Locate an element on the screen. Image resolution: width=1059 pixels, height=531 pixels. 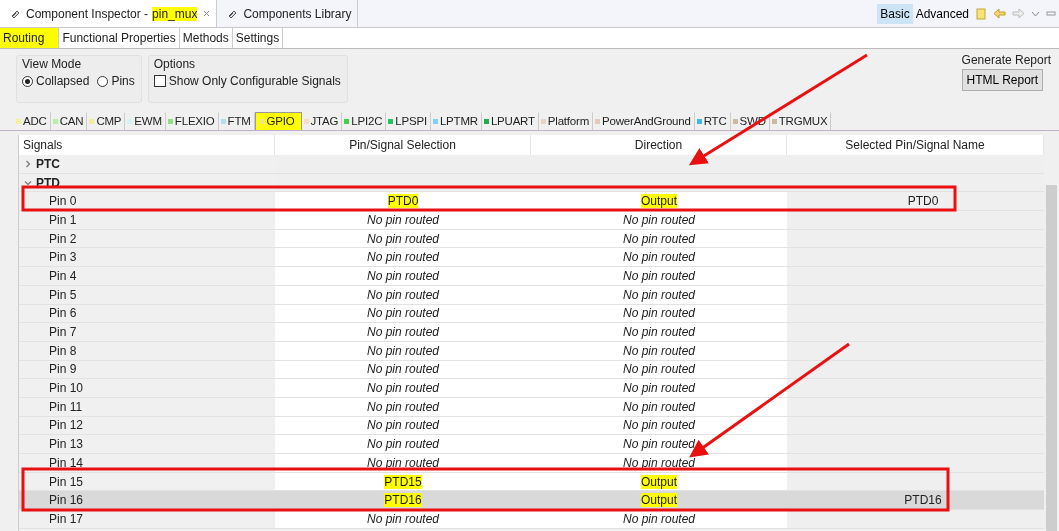
tab: Methods is located at coordinates (206, 38).